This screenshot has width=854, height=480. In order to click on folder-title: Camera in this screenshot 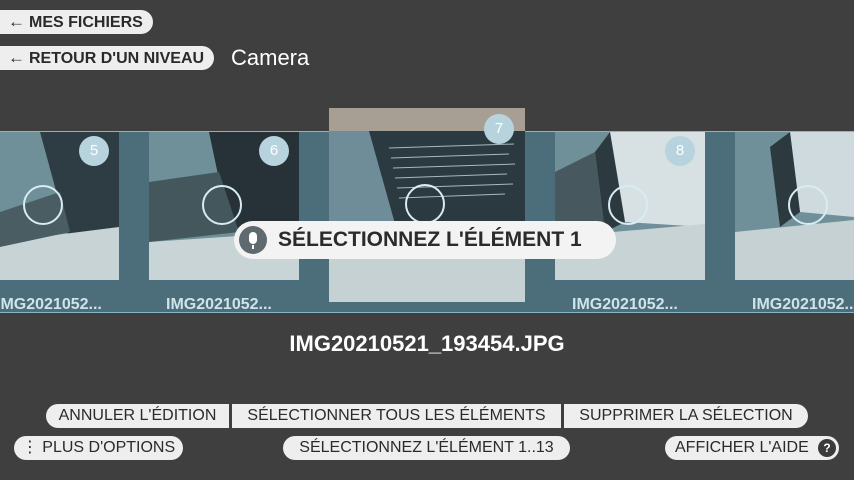, I will do `click(270, 57)`.